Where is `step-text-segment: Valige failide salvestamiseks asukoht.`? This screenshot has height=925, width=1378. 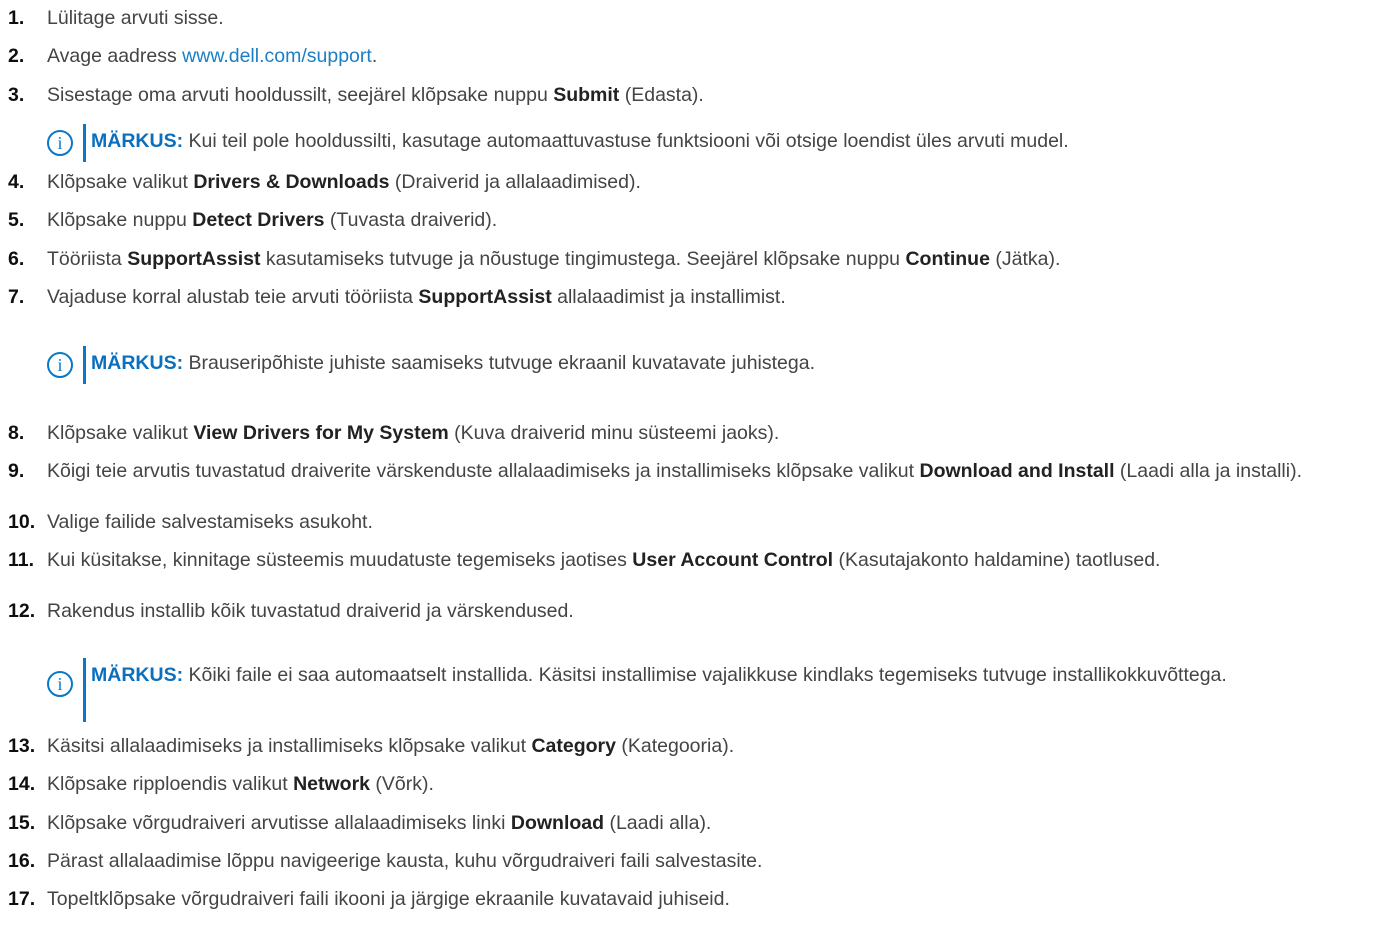 step-text-segment: Valige failide salvestamiseks asukoht. is located at coordinates (210, 522).